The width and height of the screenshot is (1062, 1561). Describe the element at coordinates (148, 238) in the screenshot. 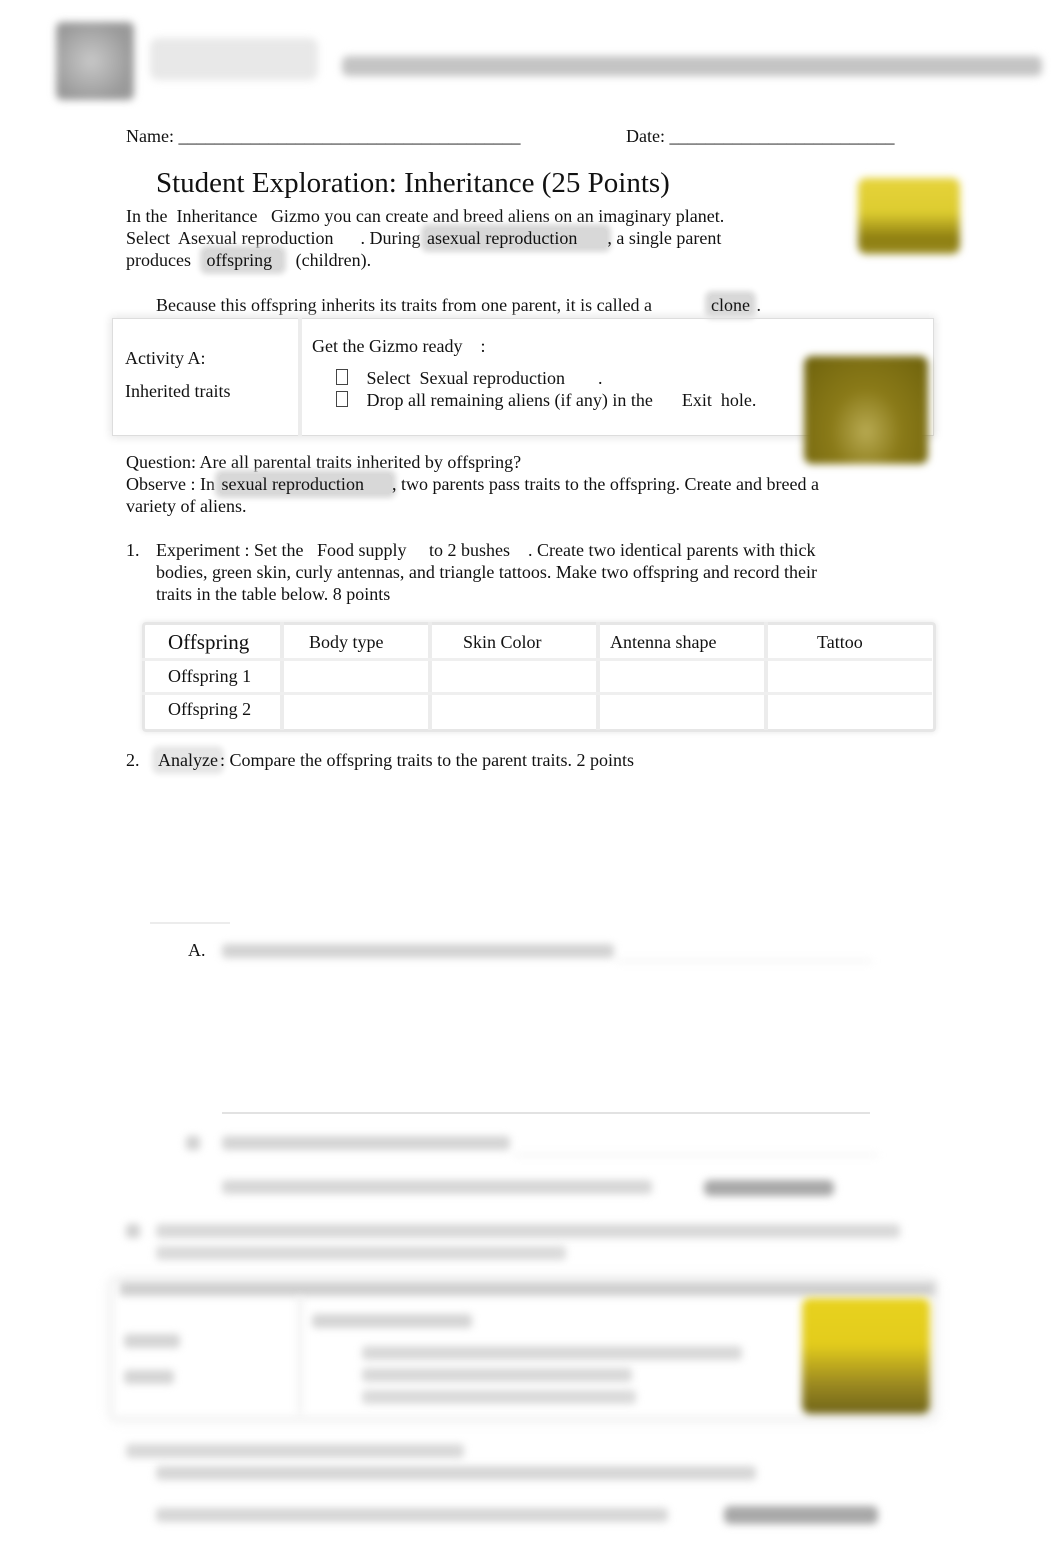

I see `intro-text: Select` at that location.